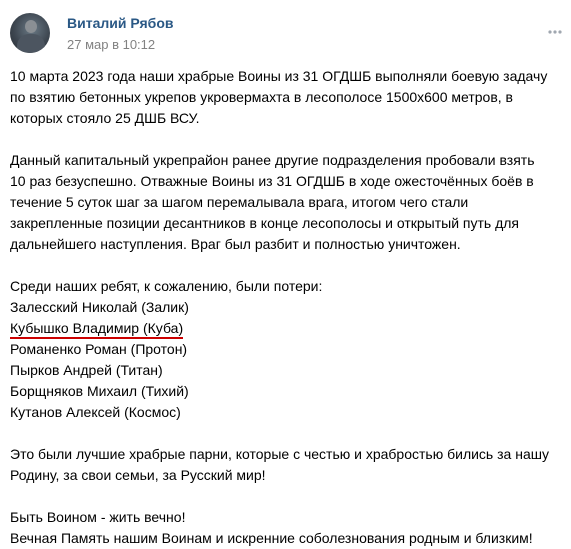  What do you see at coordinates (138, 475) in the screenshot?
I see `text-line: Родину, за свои семьи, за Русский мир!` at bounding box center [138, 475].